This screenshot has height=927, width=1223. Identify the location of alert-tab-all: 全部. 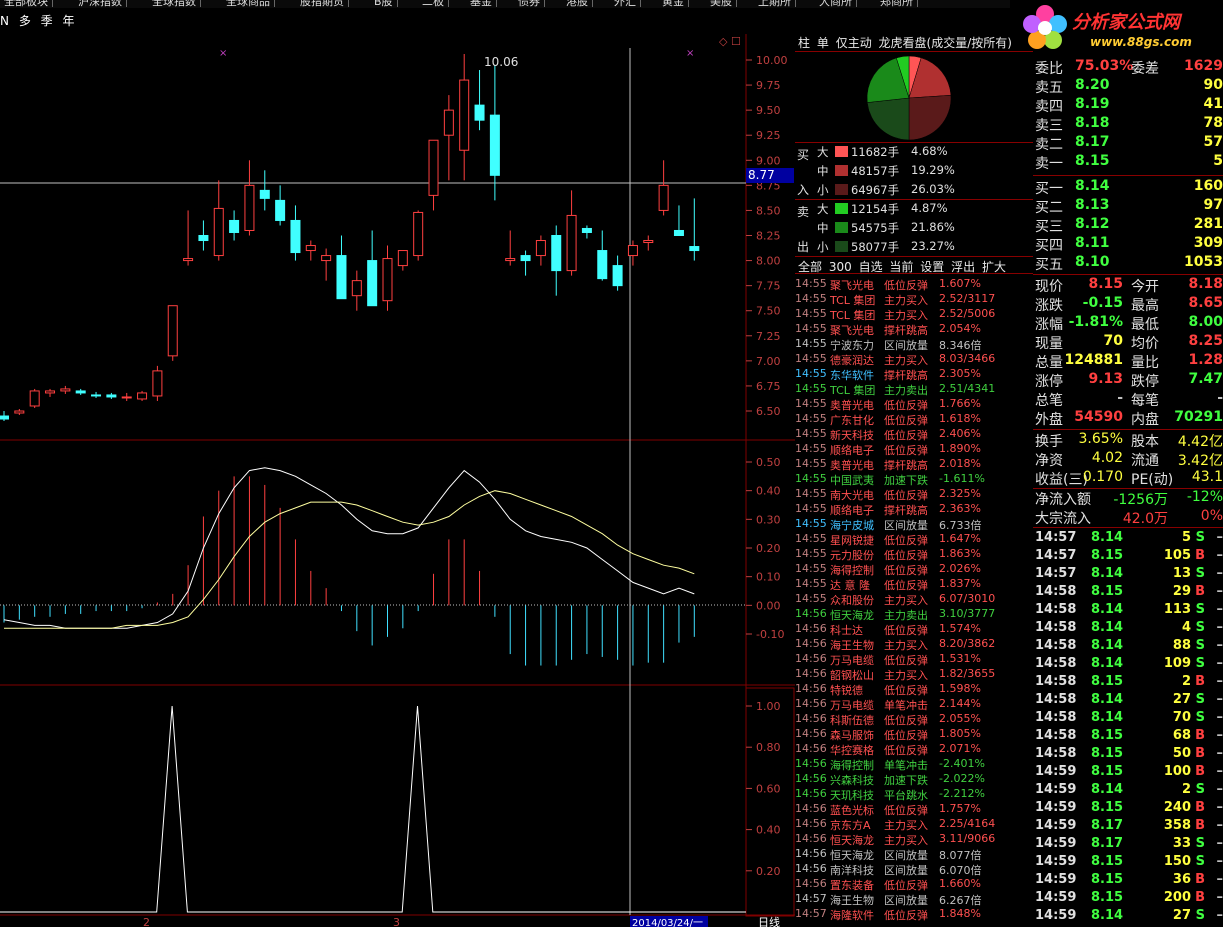
(810, 266).